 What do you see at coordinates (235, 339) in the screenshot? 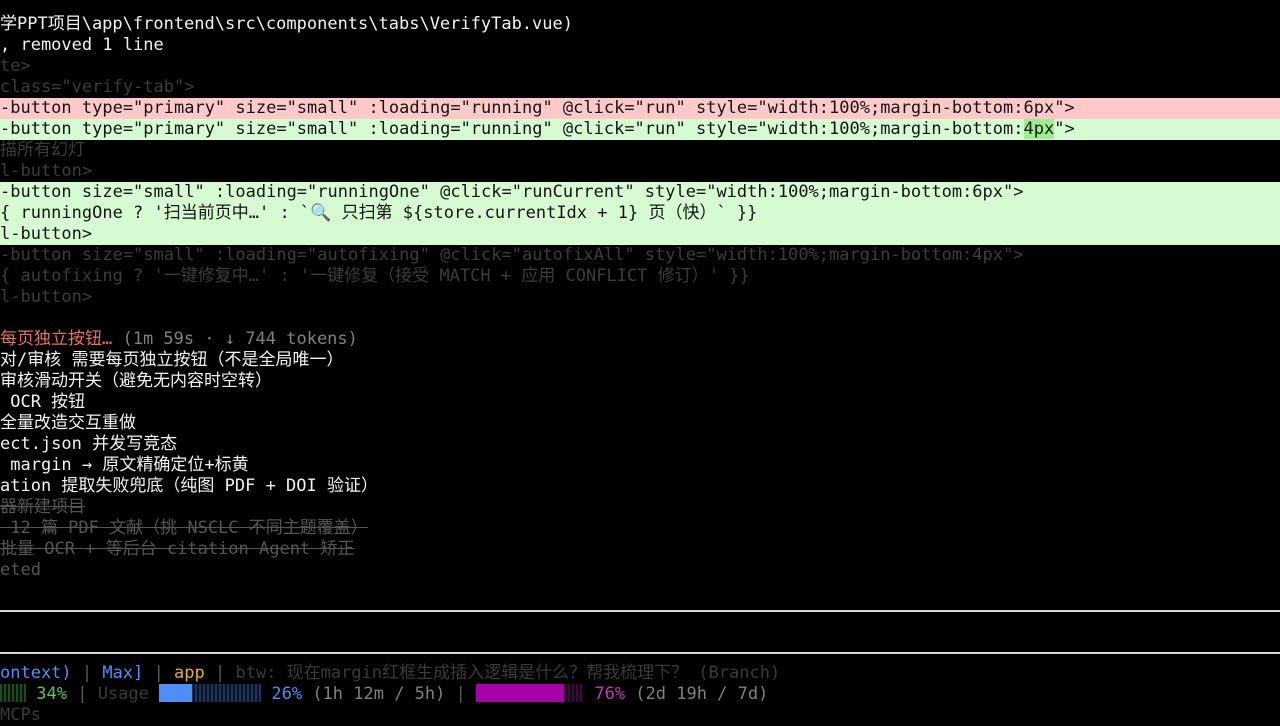
I see `spinner-meta: (1m 59s · ↓ 744 tokens)` at bounding box center [235, 339].